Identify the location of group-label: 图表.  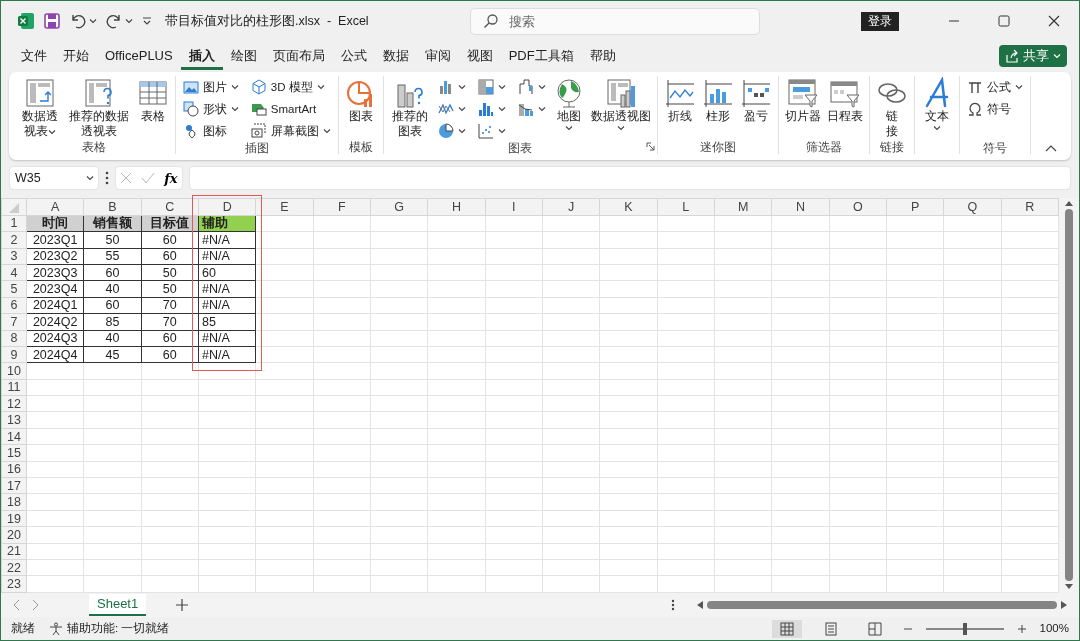
(520, 149).